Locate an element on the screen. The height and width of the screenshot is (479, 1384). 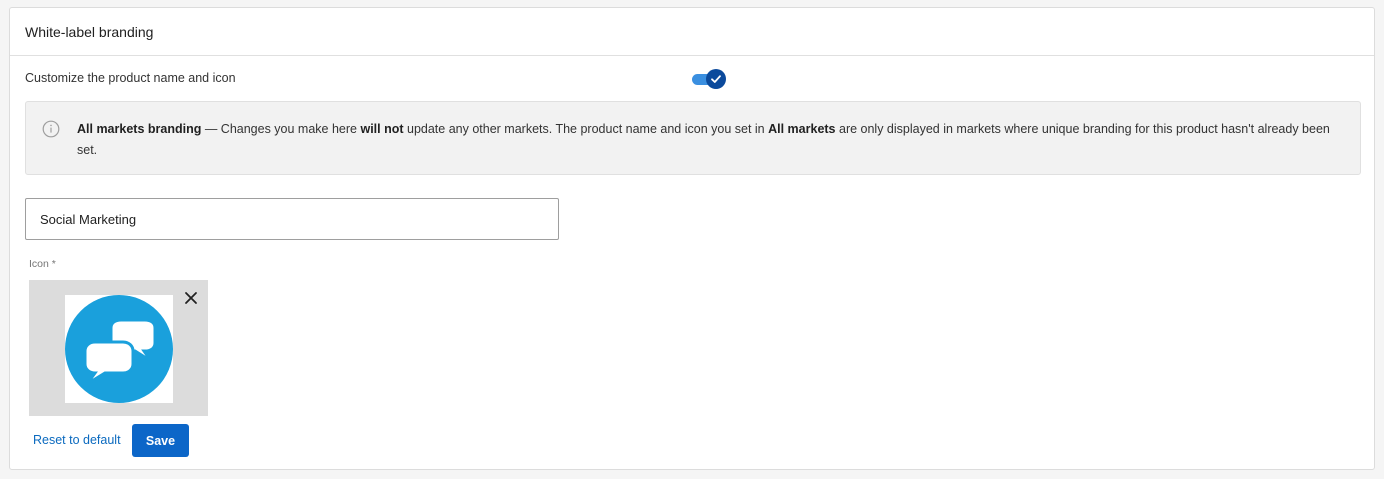
alert-bold-2: All markets is located at coordinates (802, 129).